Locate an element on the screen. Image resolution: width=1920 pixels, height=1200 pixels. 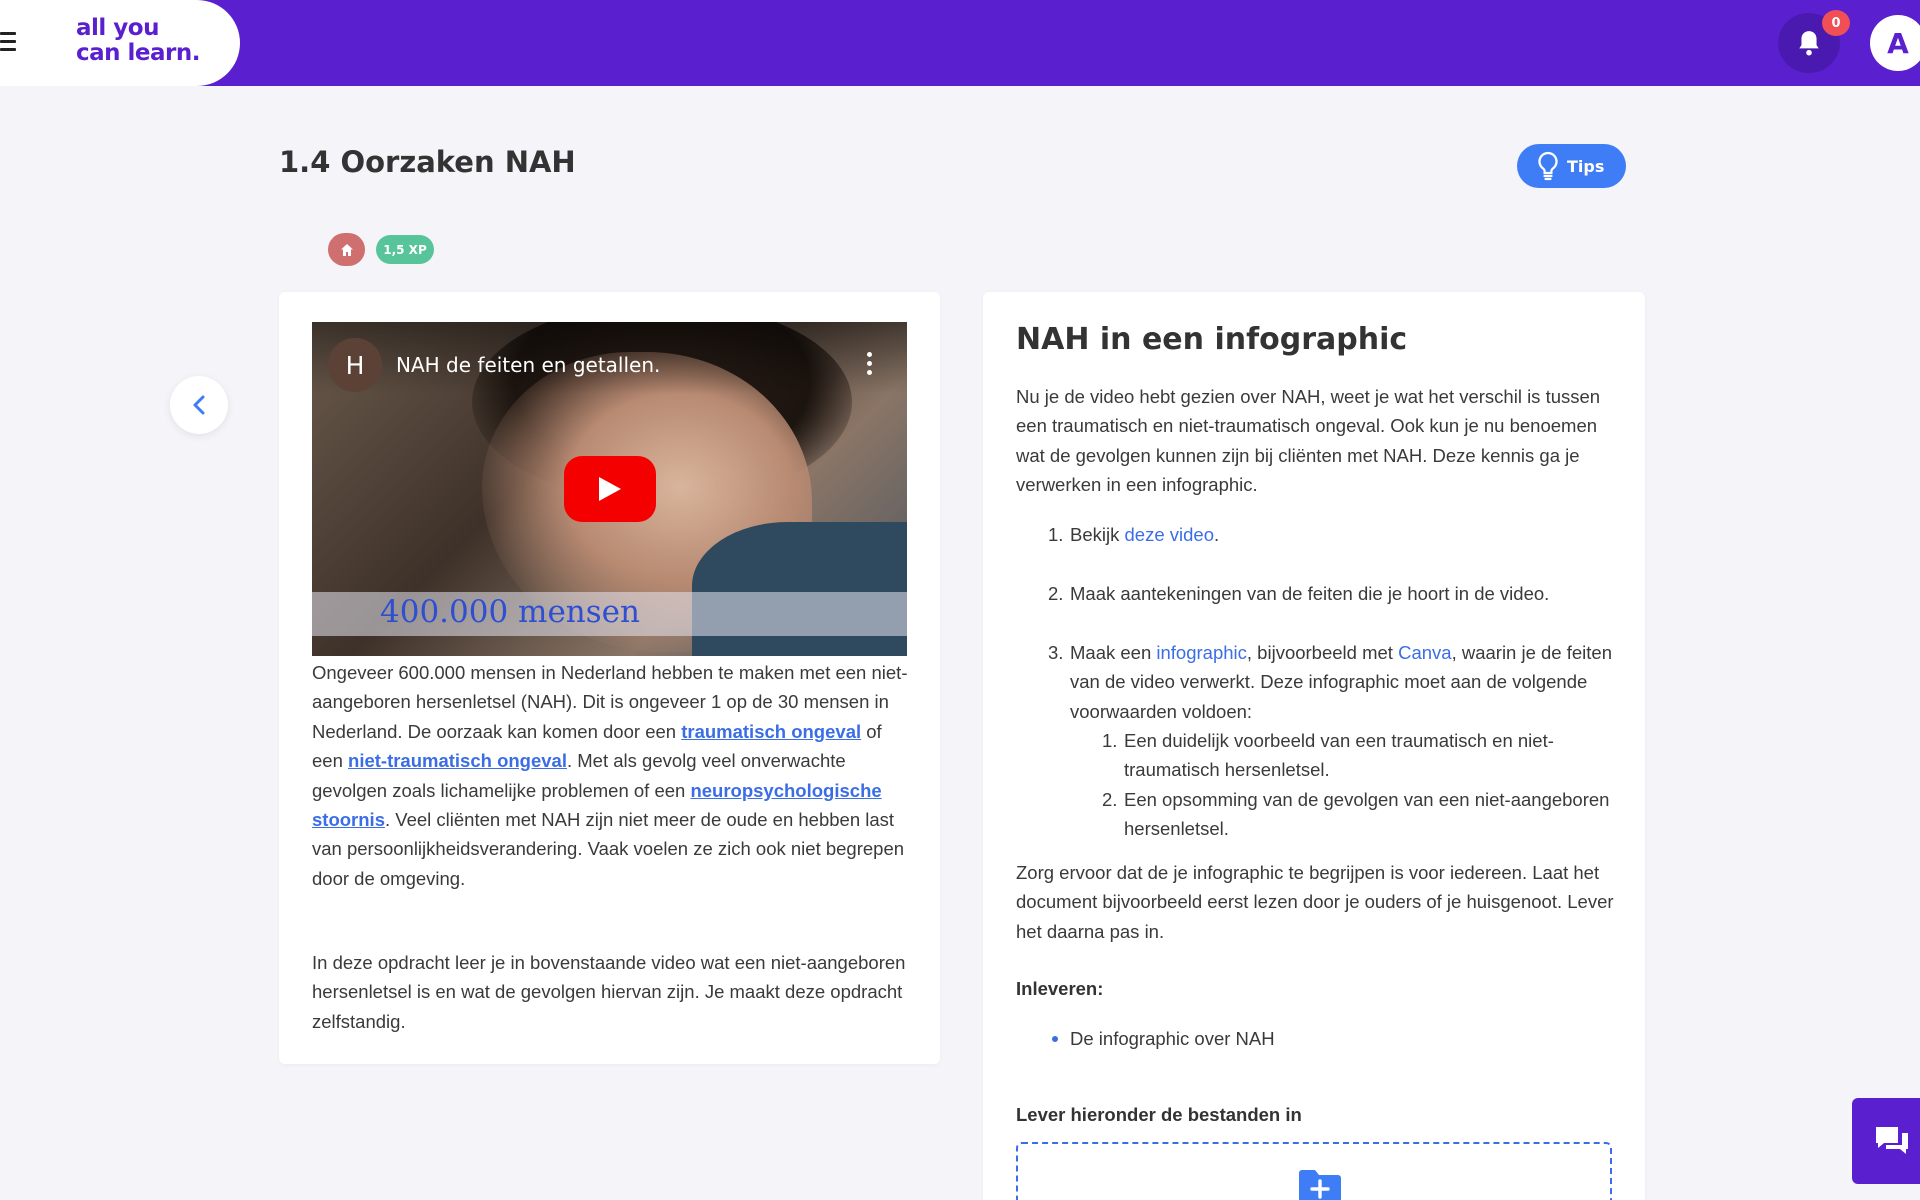
deliverable-text: De infographic over NAH is located at coordinates (1172, 1038).